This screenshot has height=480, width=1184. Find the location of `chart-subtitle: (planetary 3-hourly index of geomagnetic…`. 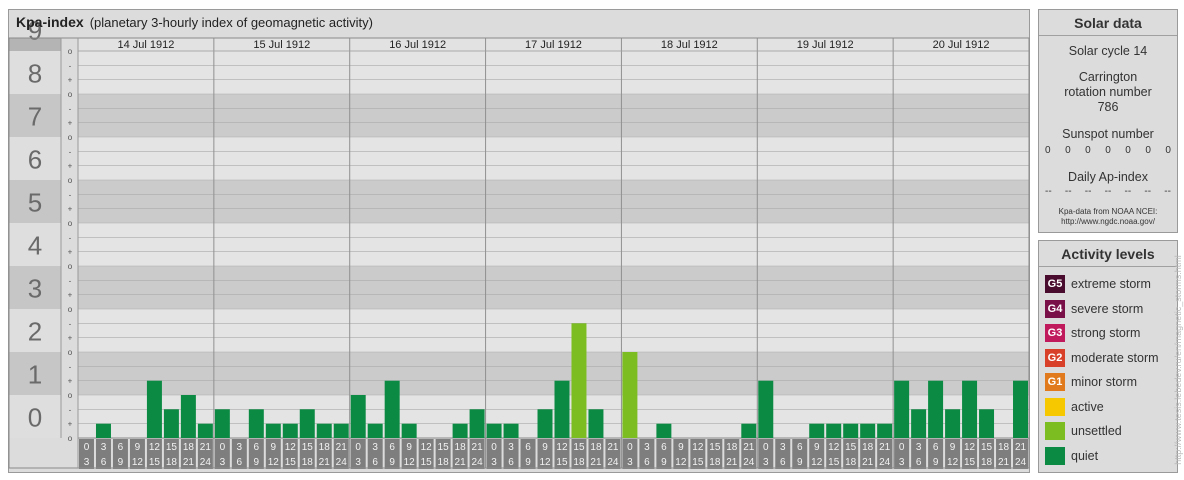

chart-subtitle: (planetary 3-hourly index of geomagnetic… is located at coordinates (231, 22).